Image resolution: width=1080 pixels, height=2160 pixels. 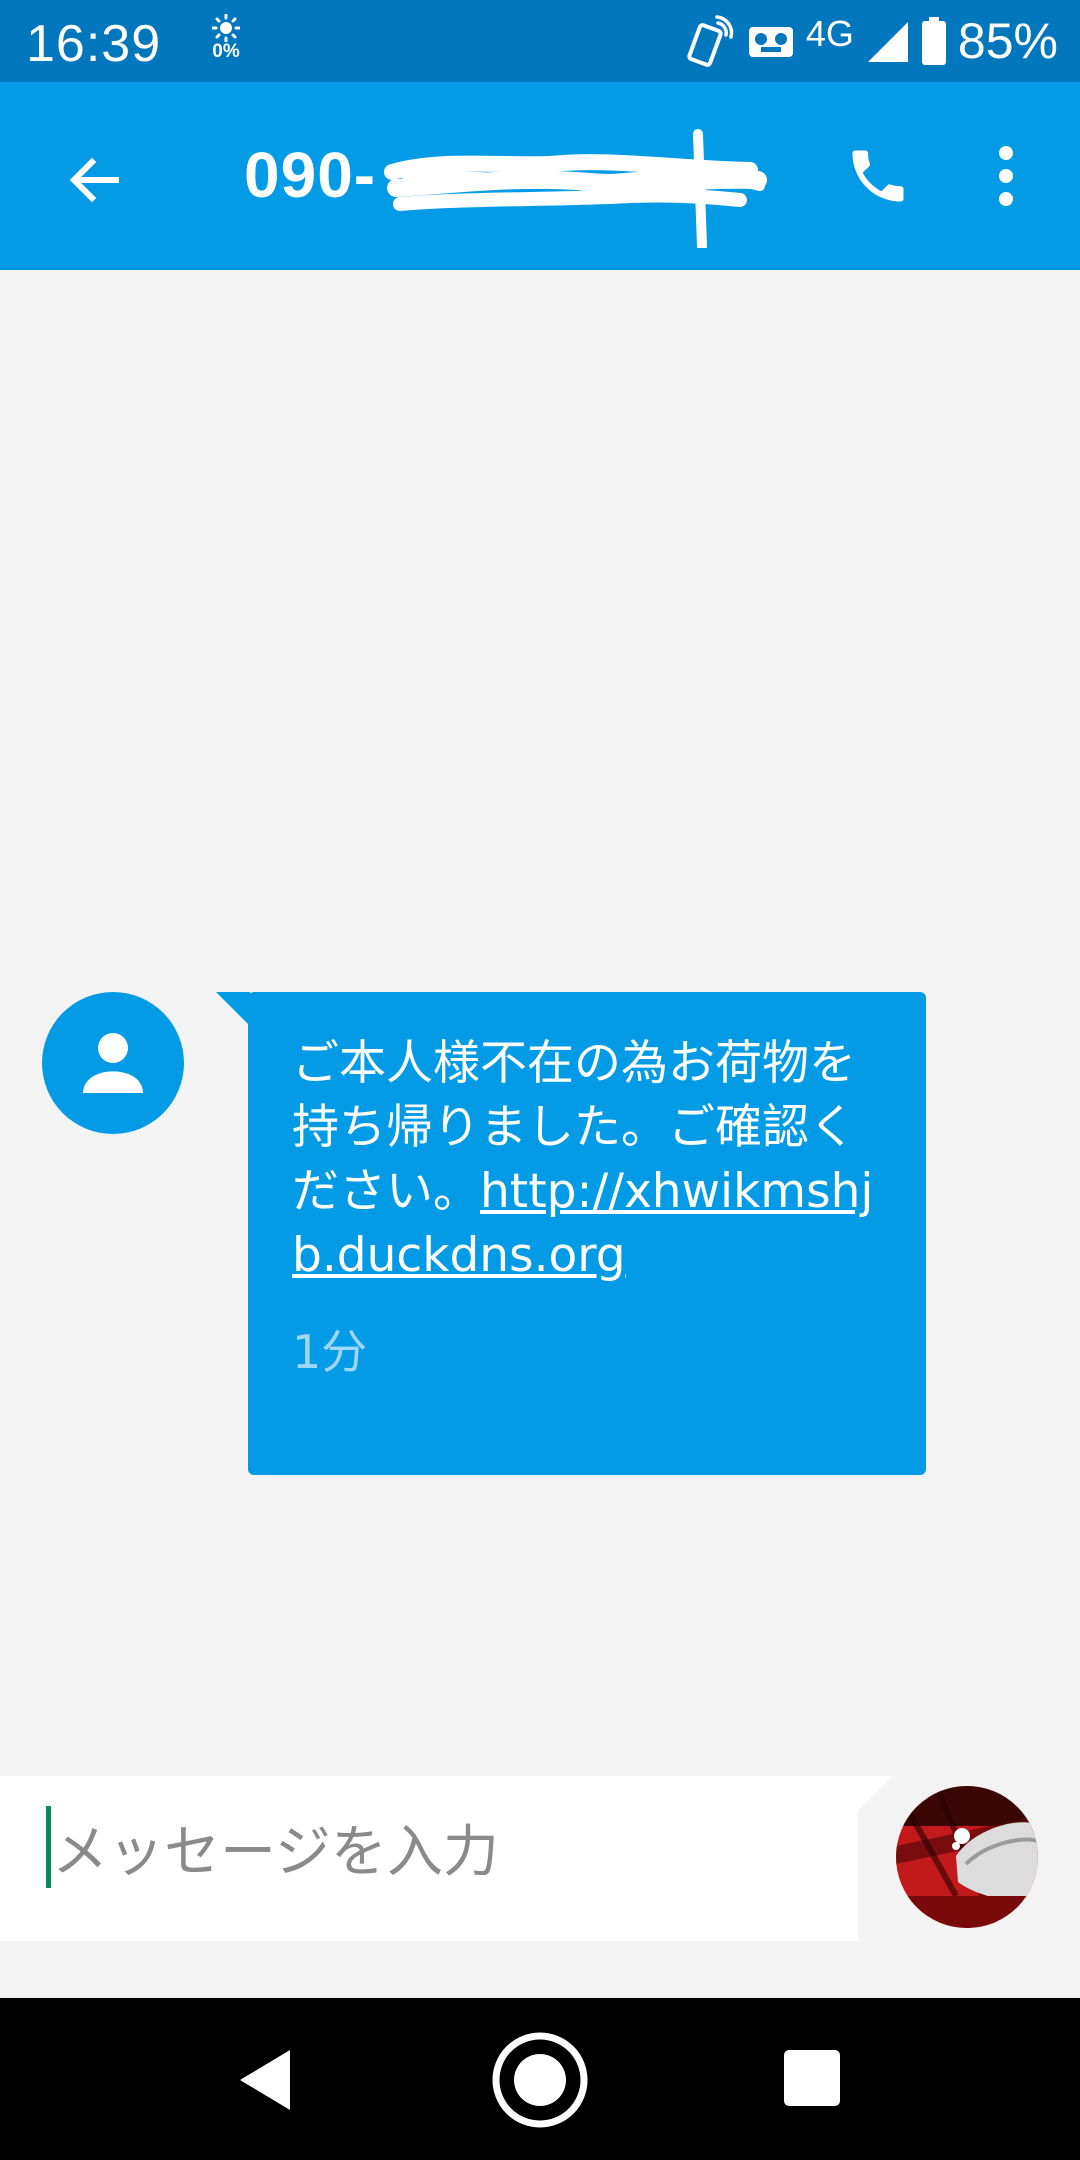 I want to click on redaction-scribble, so click(x=575, y=188).